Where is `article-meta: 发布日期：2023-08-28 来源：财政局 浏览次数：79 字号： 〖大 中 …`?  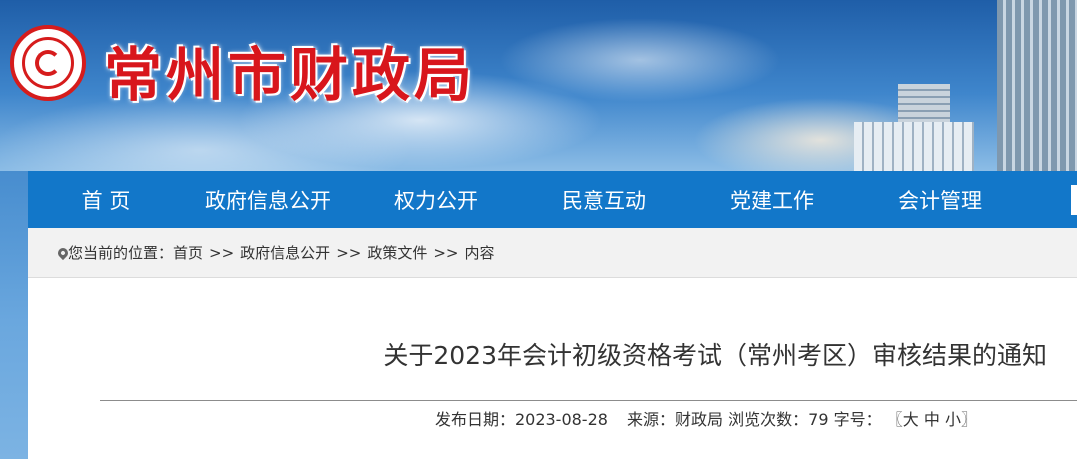 article-meta: 发布日期：2023-08-28 来源：财政局 浏览次数：79 字号： 〖大 中 … is located at coordinates (552, 418).